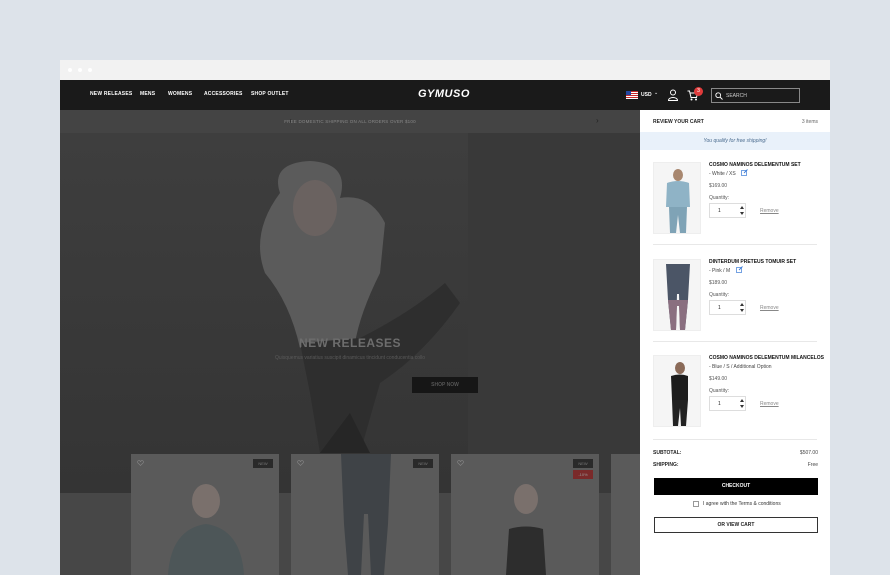 The image size is (890, 575). What do you see at coordinates (718, 186) in the screenshot?
I see `cart-item-price: $169.00` at bounding box center [718, 186].